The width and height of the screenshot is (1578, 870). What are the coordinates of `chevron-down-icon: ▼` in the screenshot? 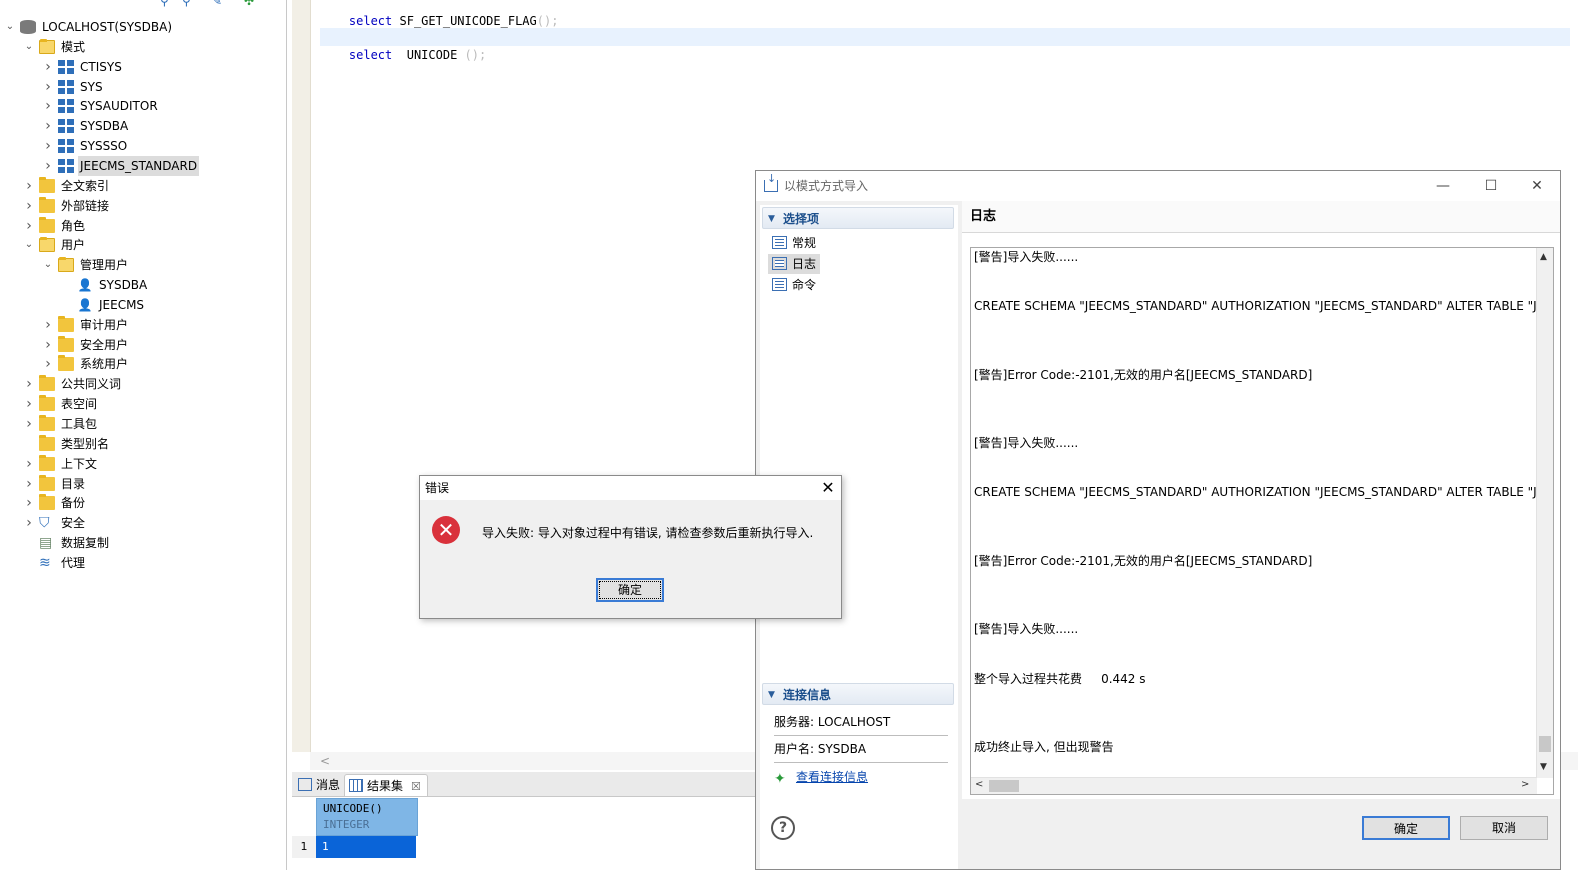 It's located at (771, 219).